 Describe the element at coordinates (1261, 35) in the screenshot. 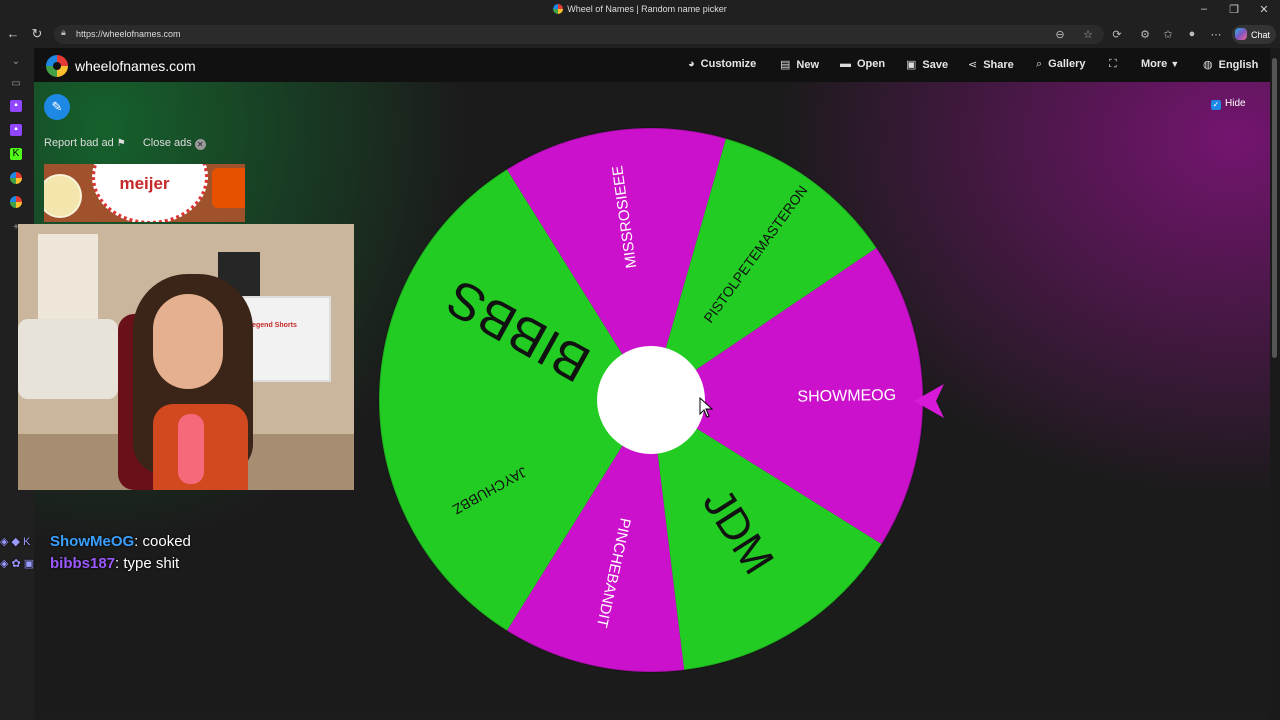

I see `chat-label: Chat` at that location.